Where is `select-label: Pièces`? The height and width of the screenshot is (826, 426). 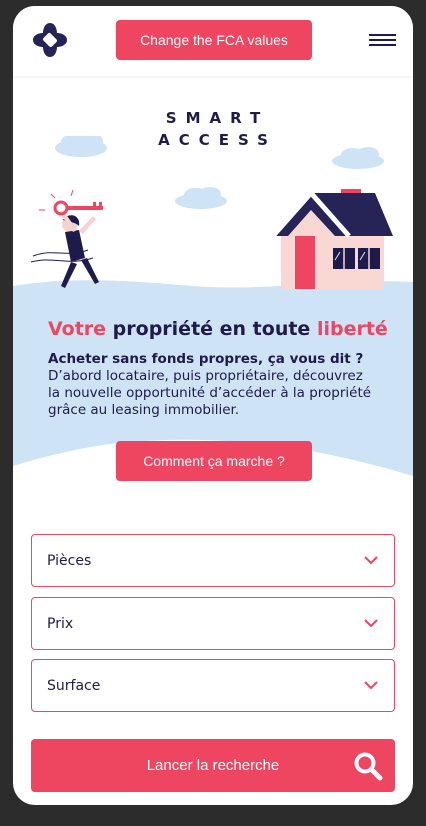 select-label: Pièces is located at coordinates (69, 561).